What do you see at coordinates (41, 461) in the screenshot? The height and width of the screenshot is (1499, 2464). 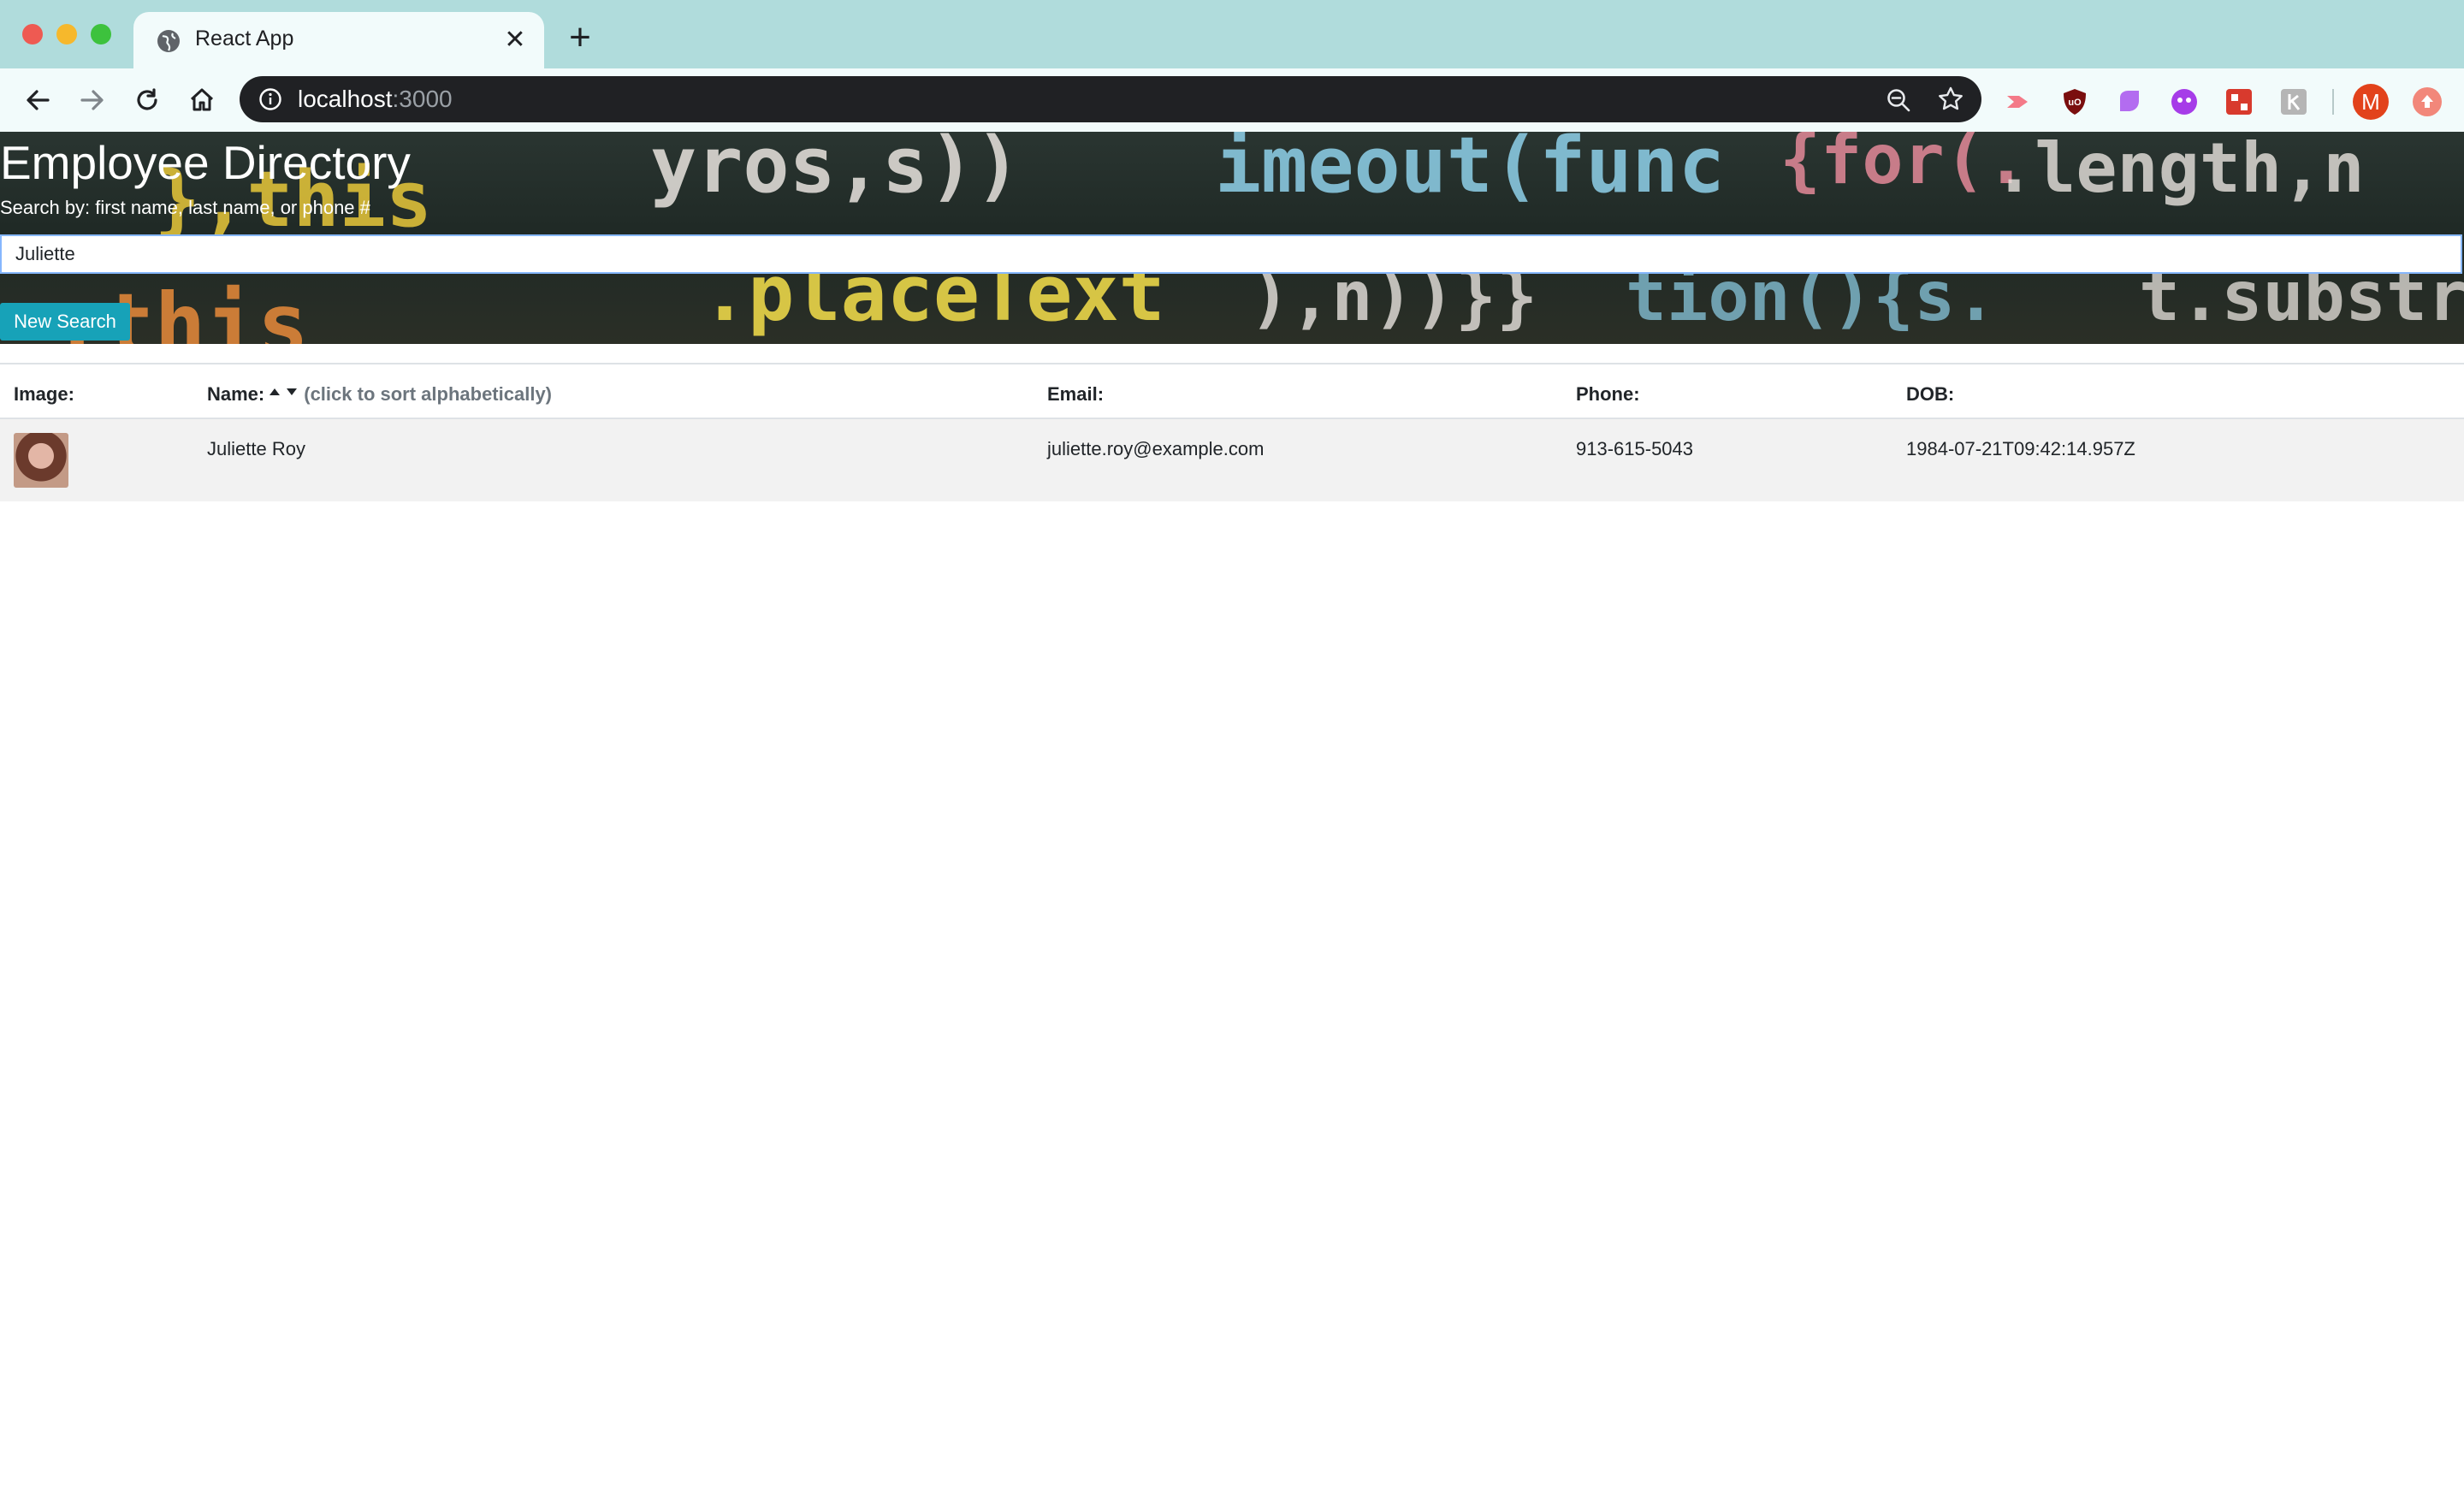 I see `employee-photo` at bounding box center [41, 461].